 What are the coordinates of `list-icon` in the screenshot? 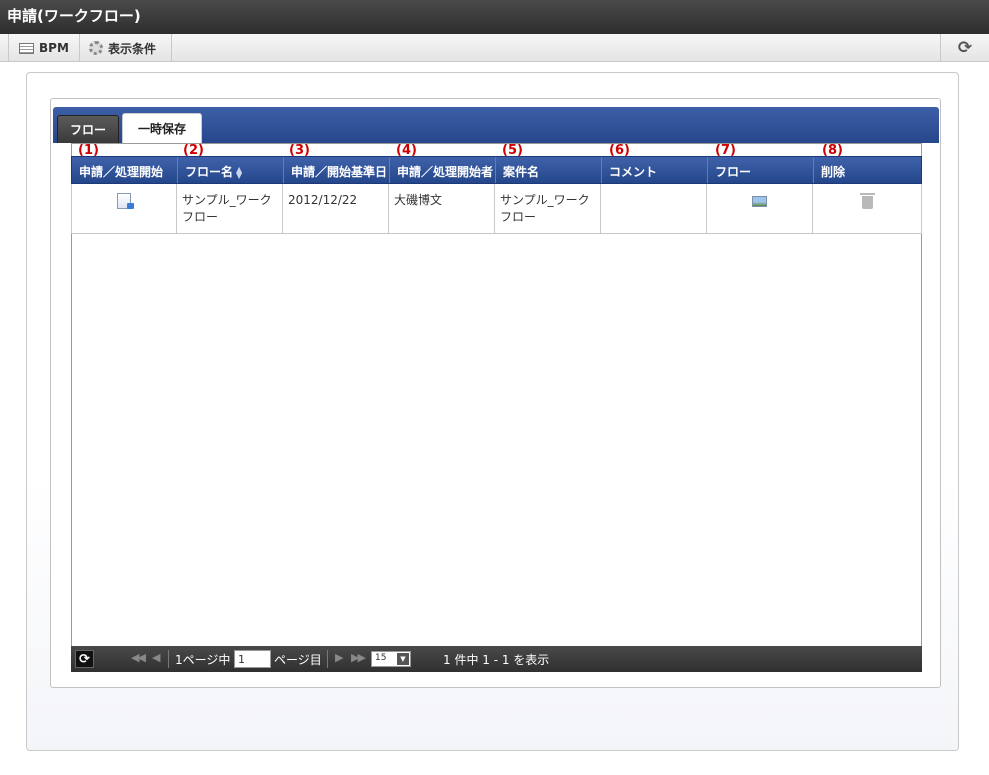 It's located at (26, 48).